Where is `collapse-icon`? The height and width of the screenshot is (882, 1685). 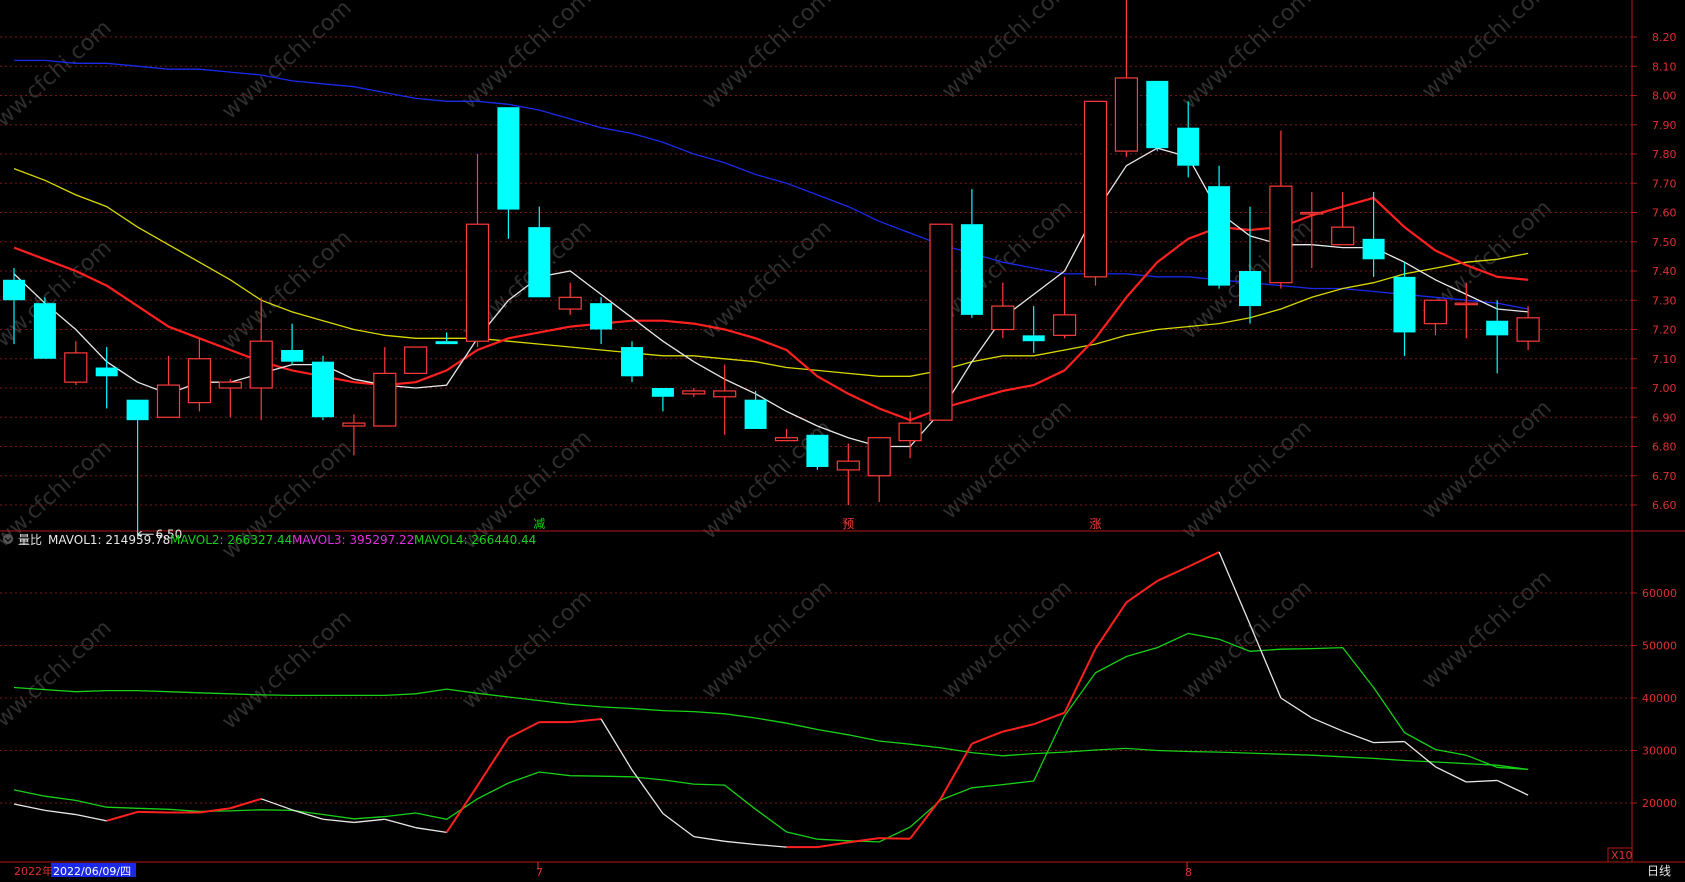
collapse-icon is located at coordinates (8, 539).